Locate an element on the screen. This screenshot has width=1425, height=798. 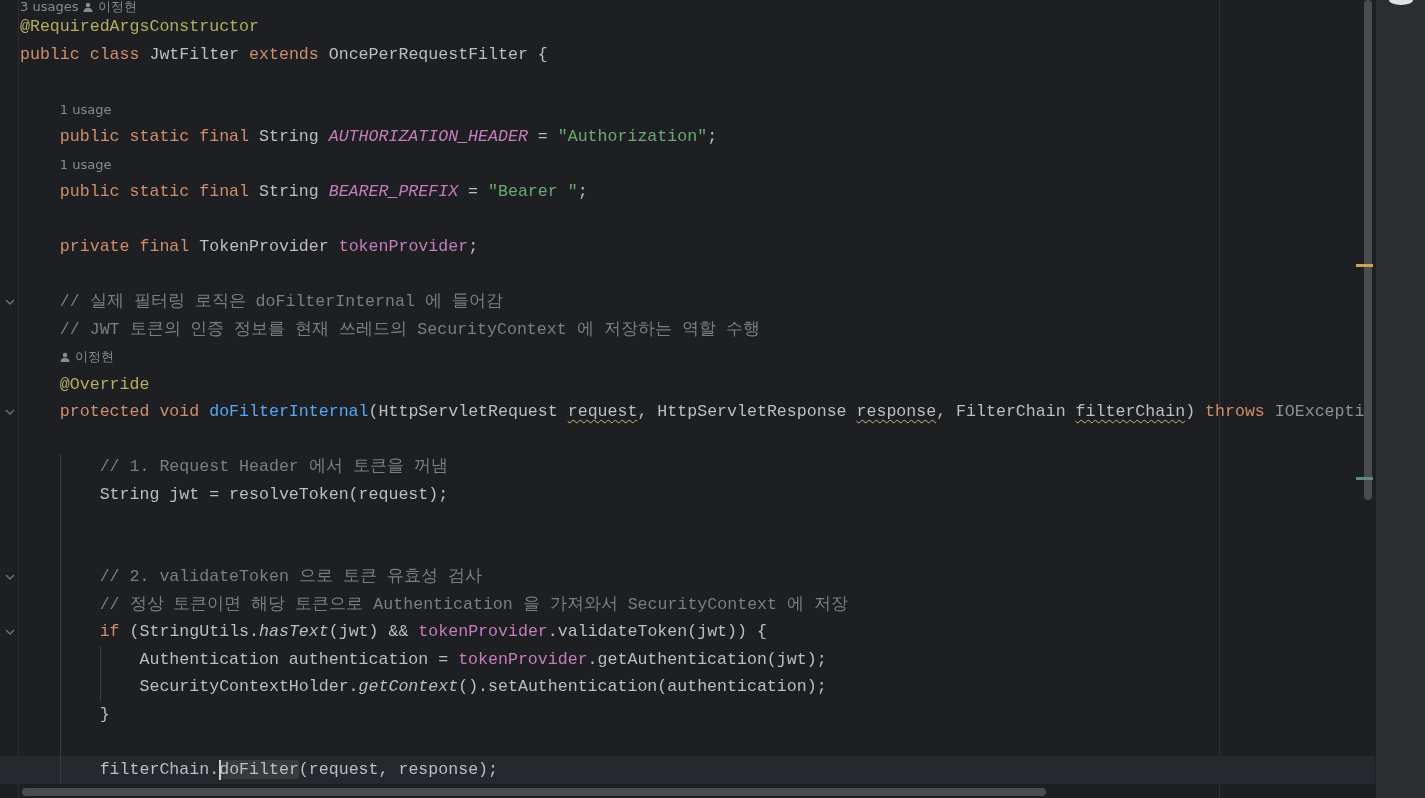
code-comment: // 1. Request Header 에서 토큰을 꺼냄 is located at coordinates (273, 467).